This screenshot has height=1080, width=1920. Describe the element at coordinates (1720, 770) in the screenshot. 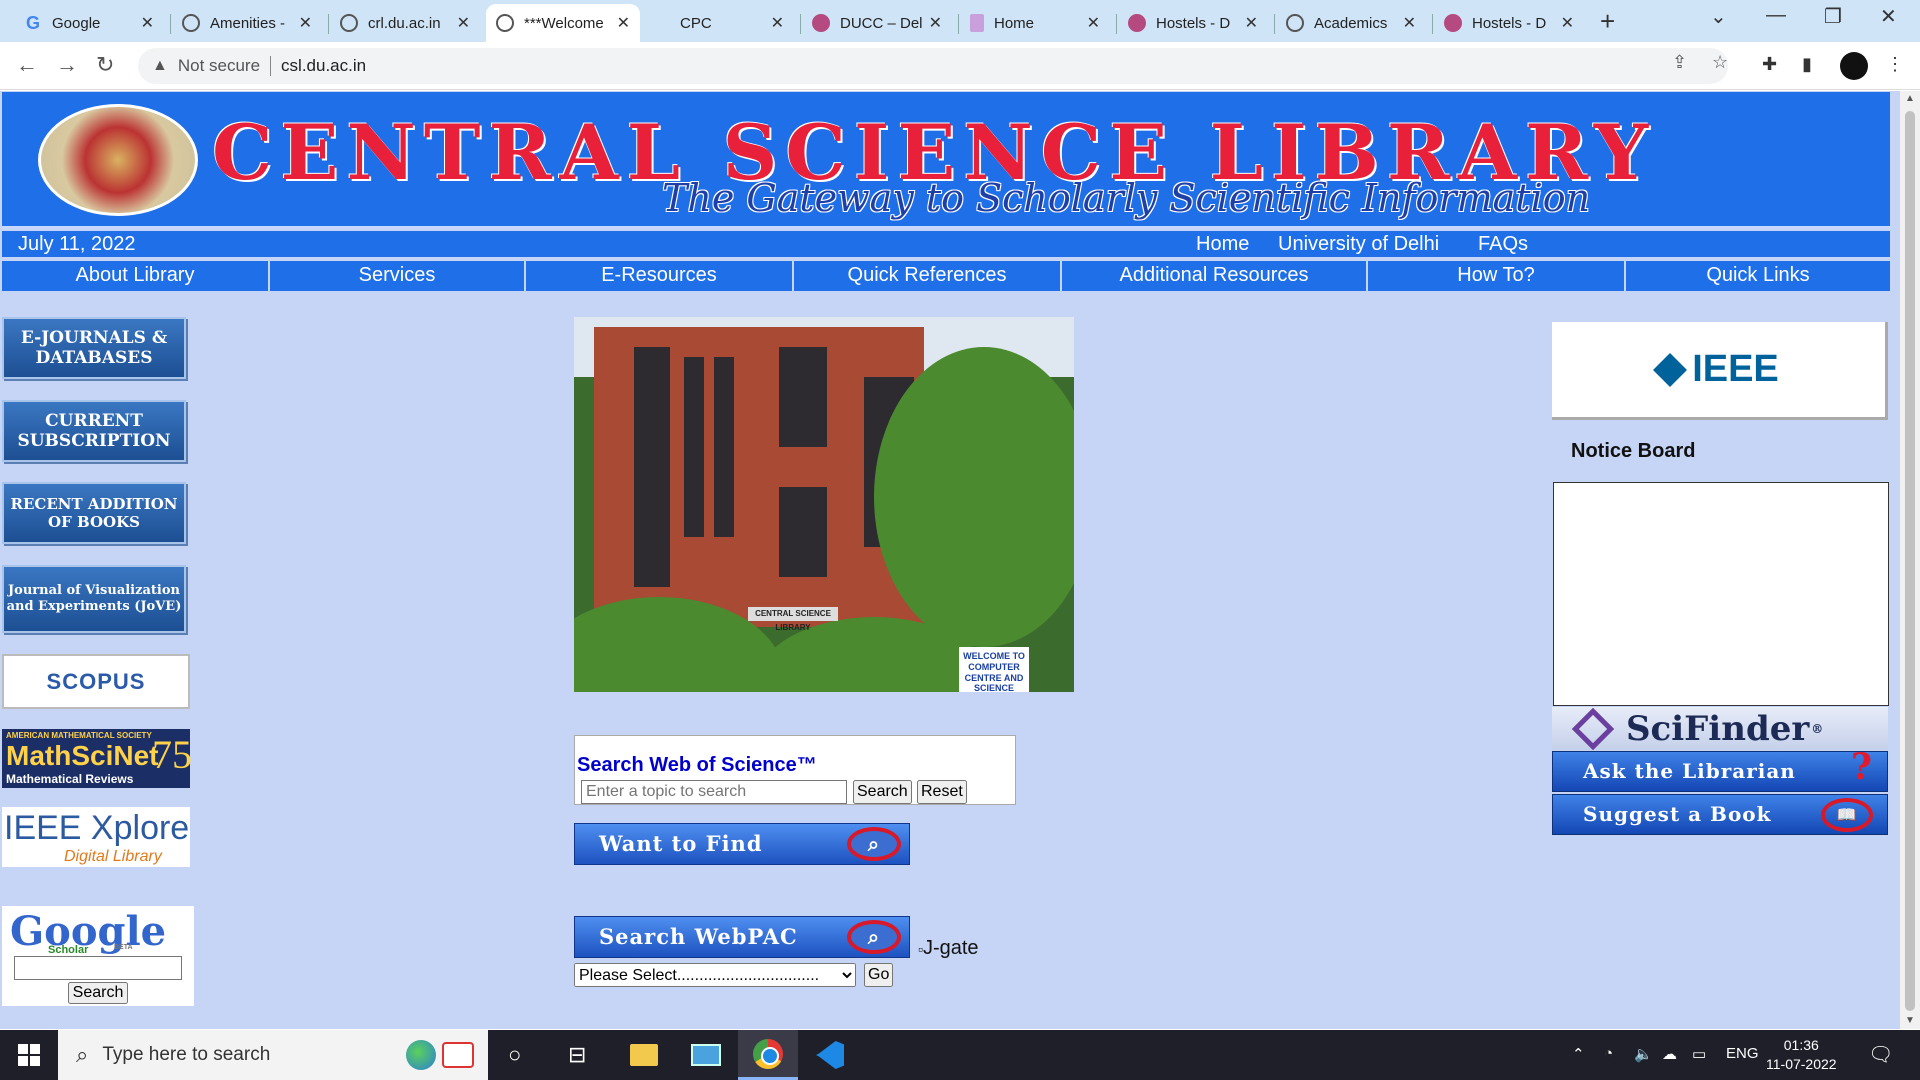

I see `ask-the-librarian-button: Ask the Librarian ?` at that location.